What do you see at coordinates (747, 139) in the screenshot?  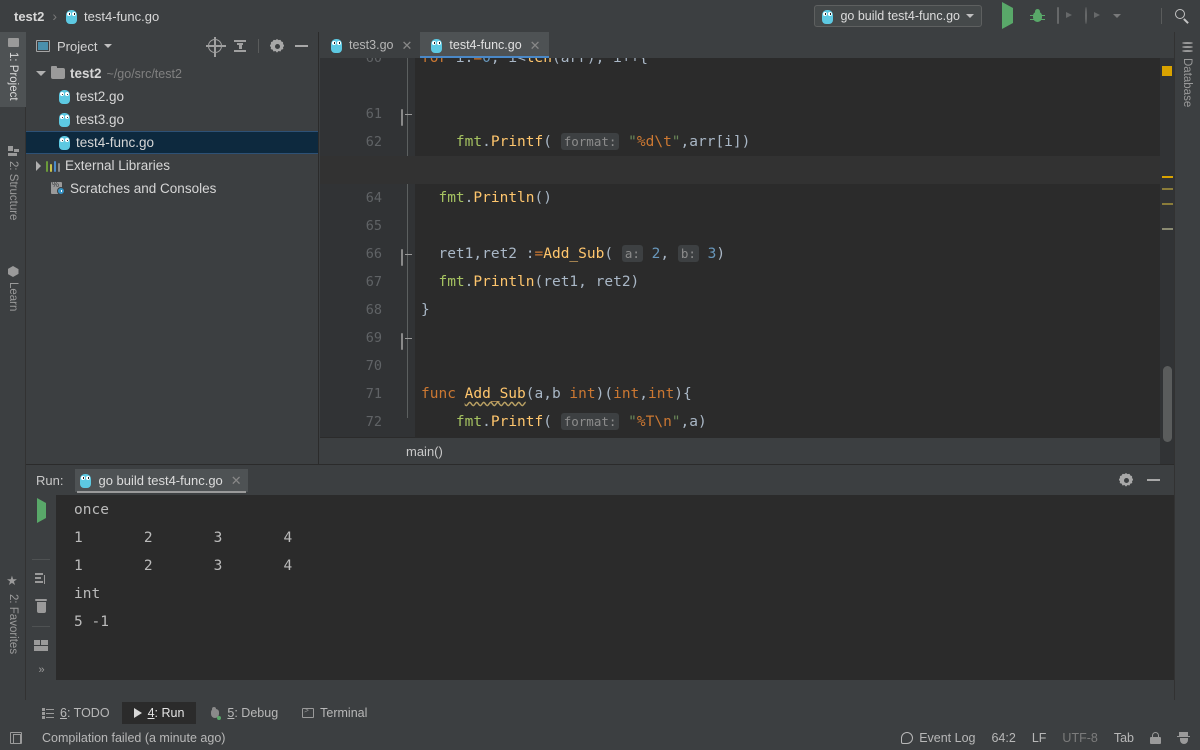 I see `code-line-62: 62 }` at bounding box center [747, 139].